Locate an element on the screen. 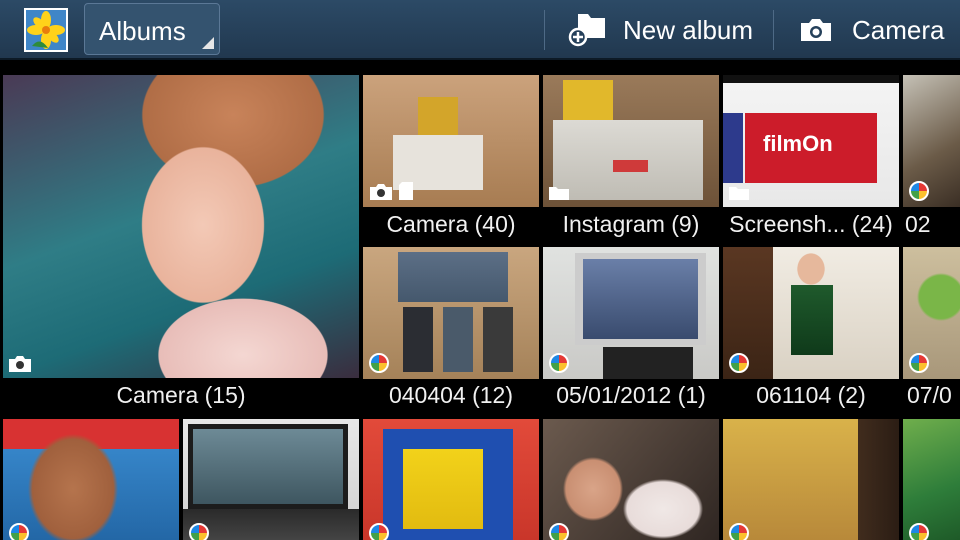 This screenshot has height=540, width=960. album-caption: 07/0 is located at coordinates (929, 395).